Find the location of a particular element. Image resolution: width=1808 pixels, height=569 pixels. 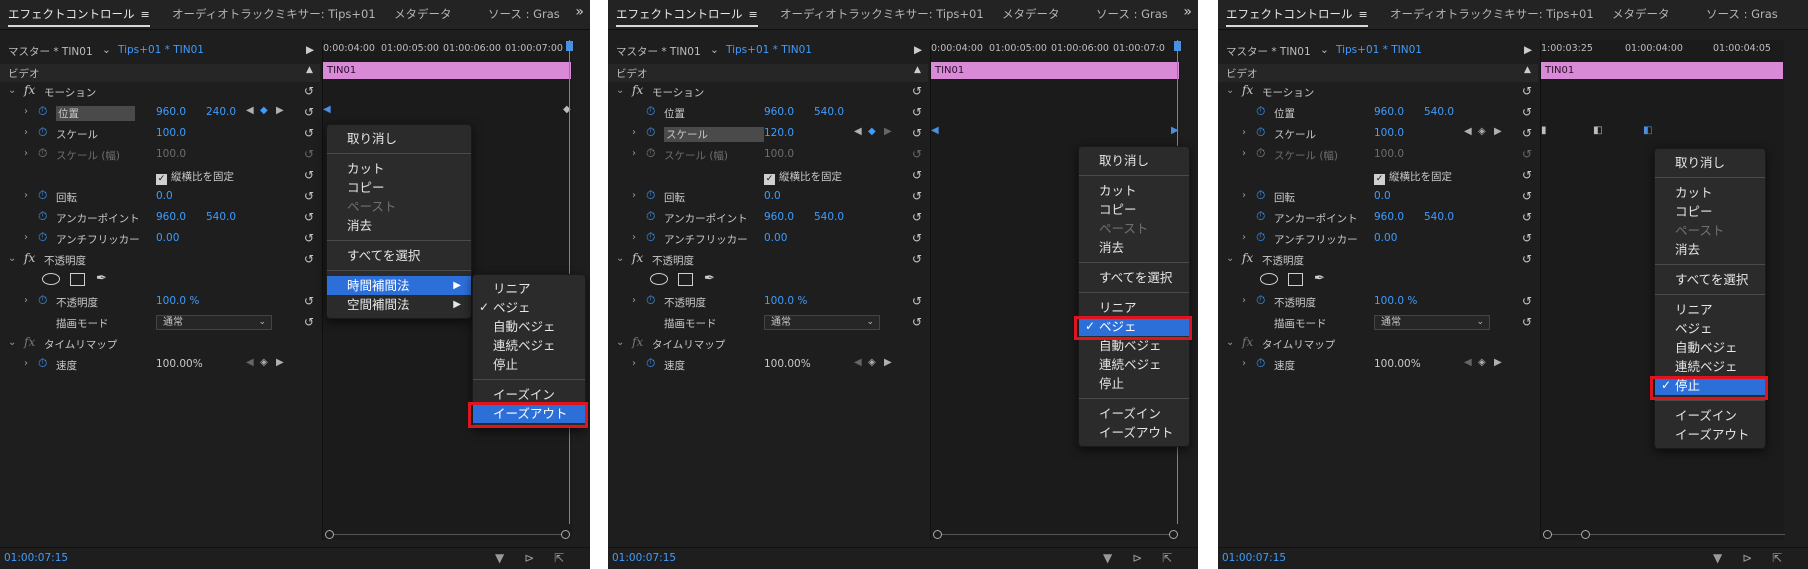

menu-item-linear: リニア is located at coordinates (1134, 307).